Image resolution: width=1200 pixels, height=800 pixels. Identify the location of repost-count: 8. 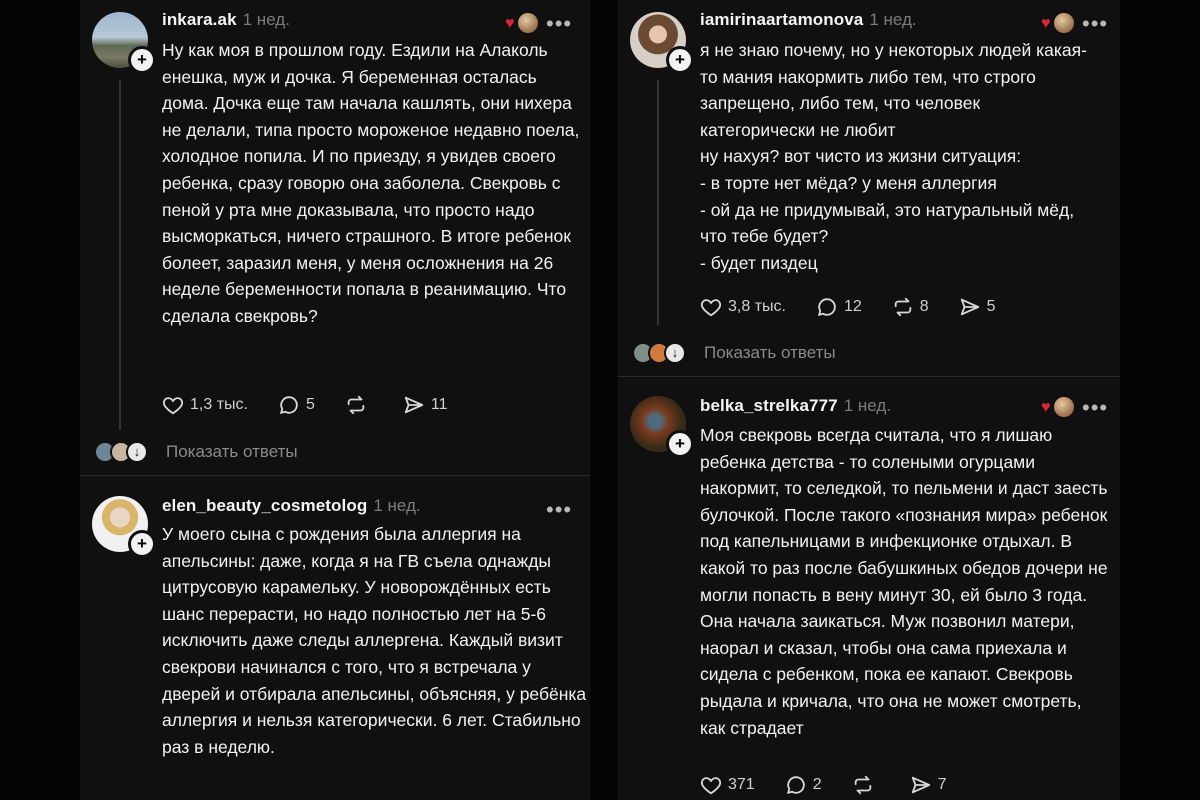
(924, 306).